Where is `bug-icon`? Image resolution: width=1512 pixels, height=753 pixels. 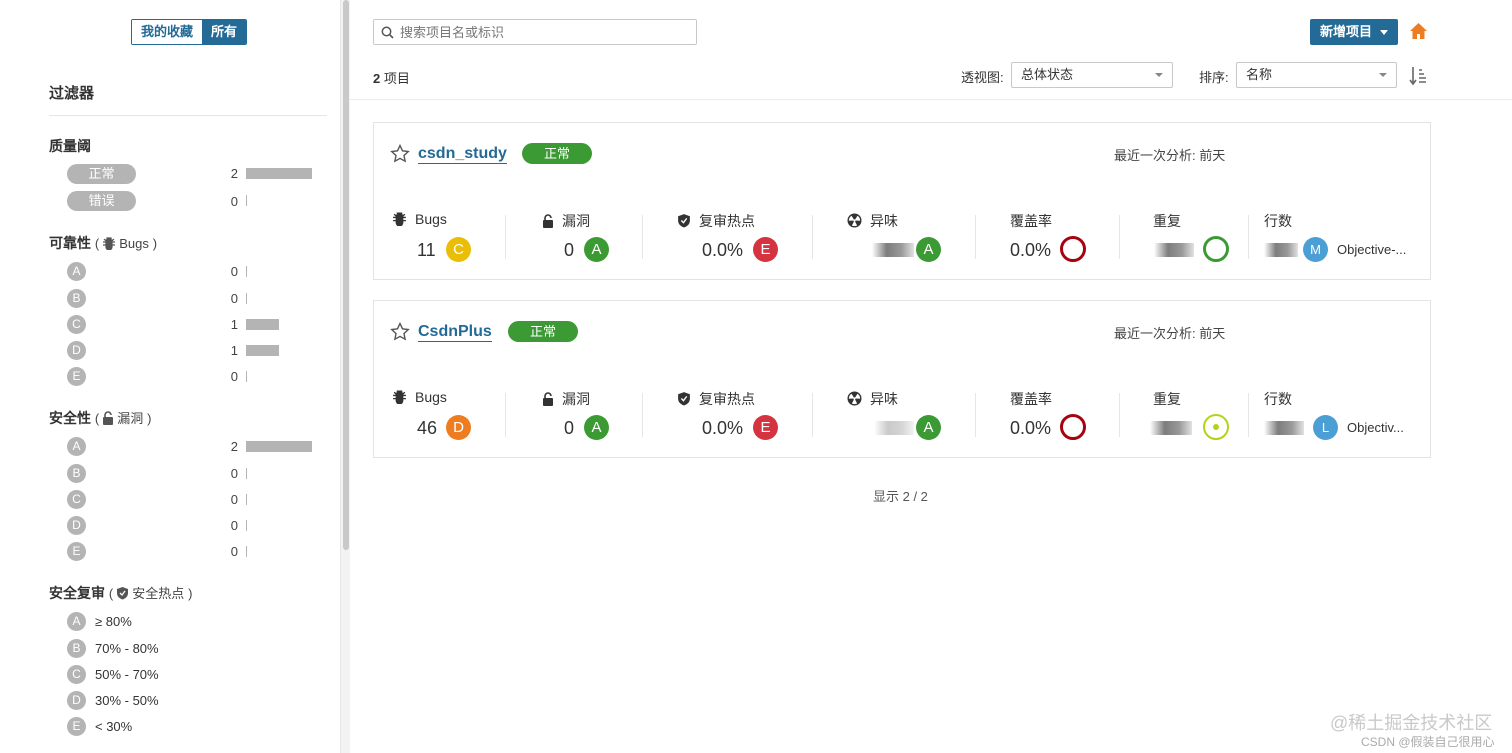 bug-icon is located at coordinates (399, 220).